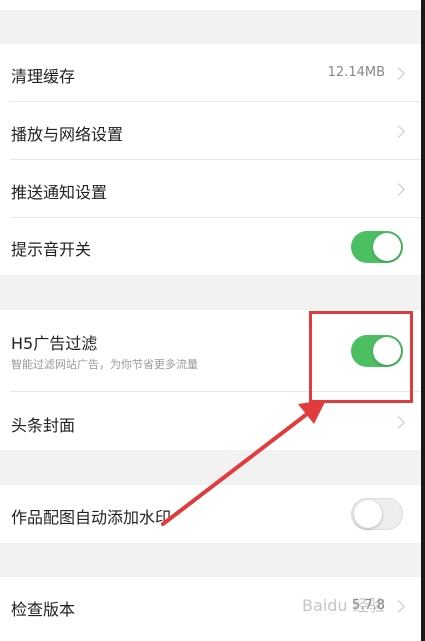  I want to click on h5-ad-filter-description: 智能过滤网站广告，为你节省更多流量, so click(104, 364).